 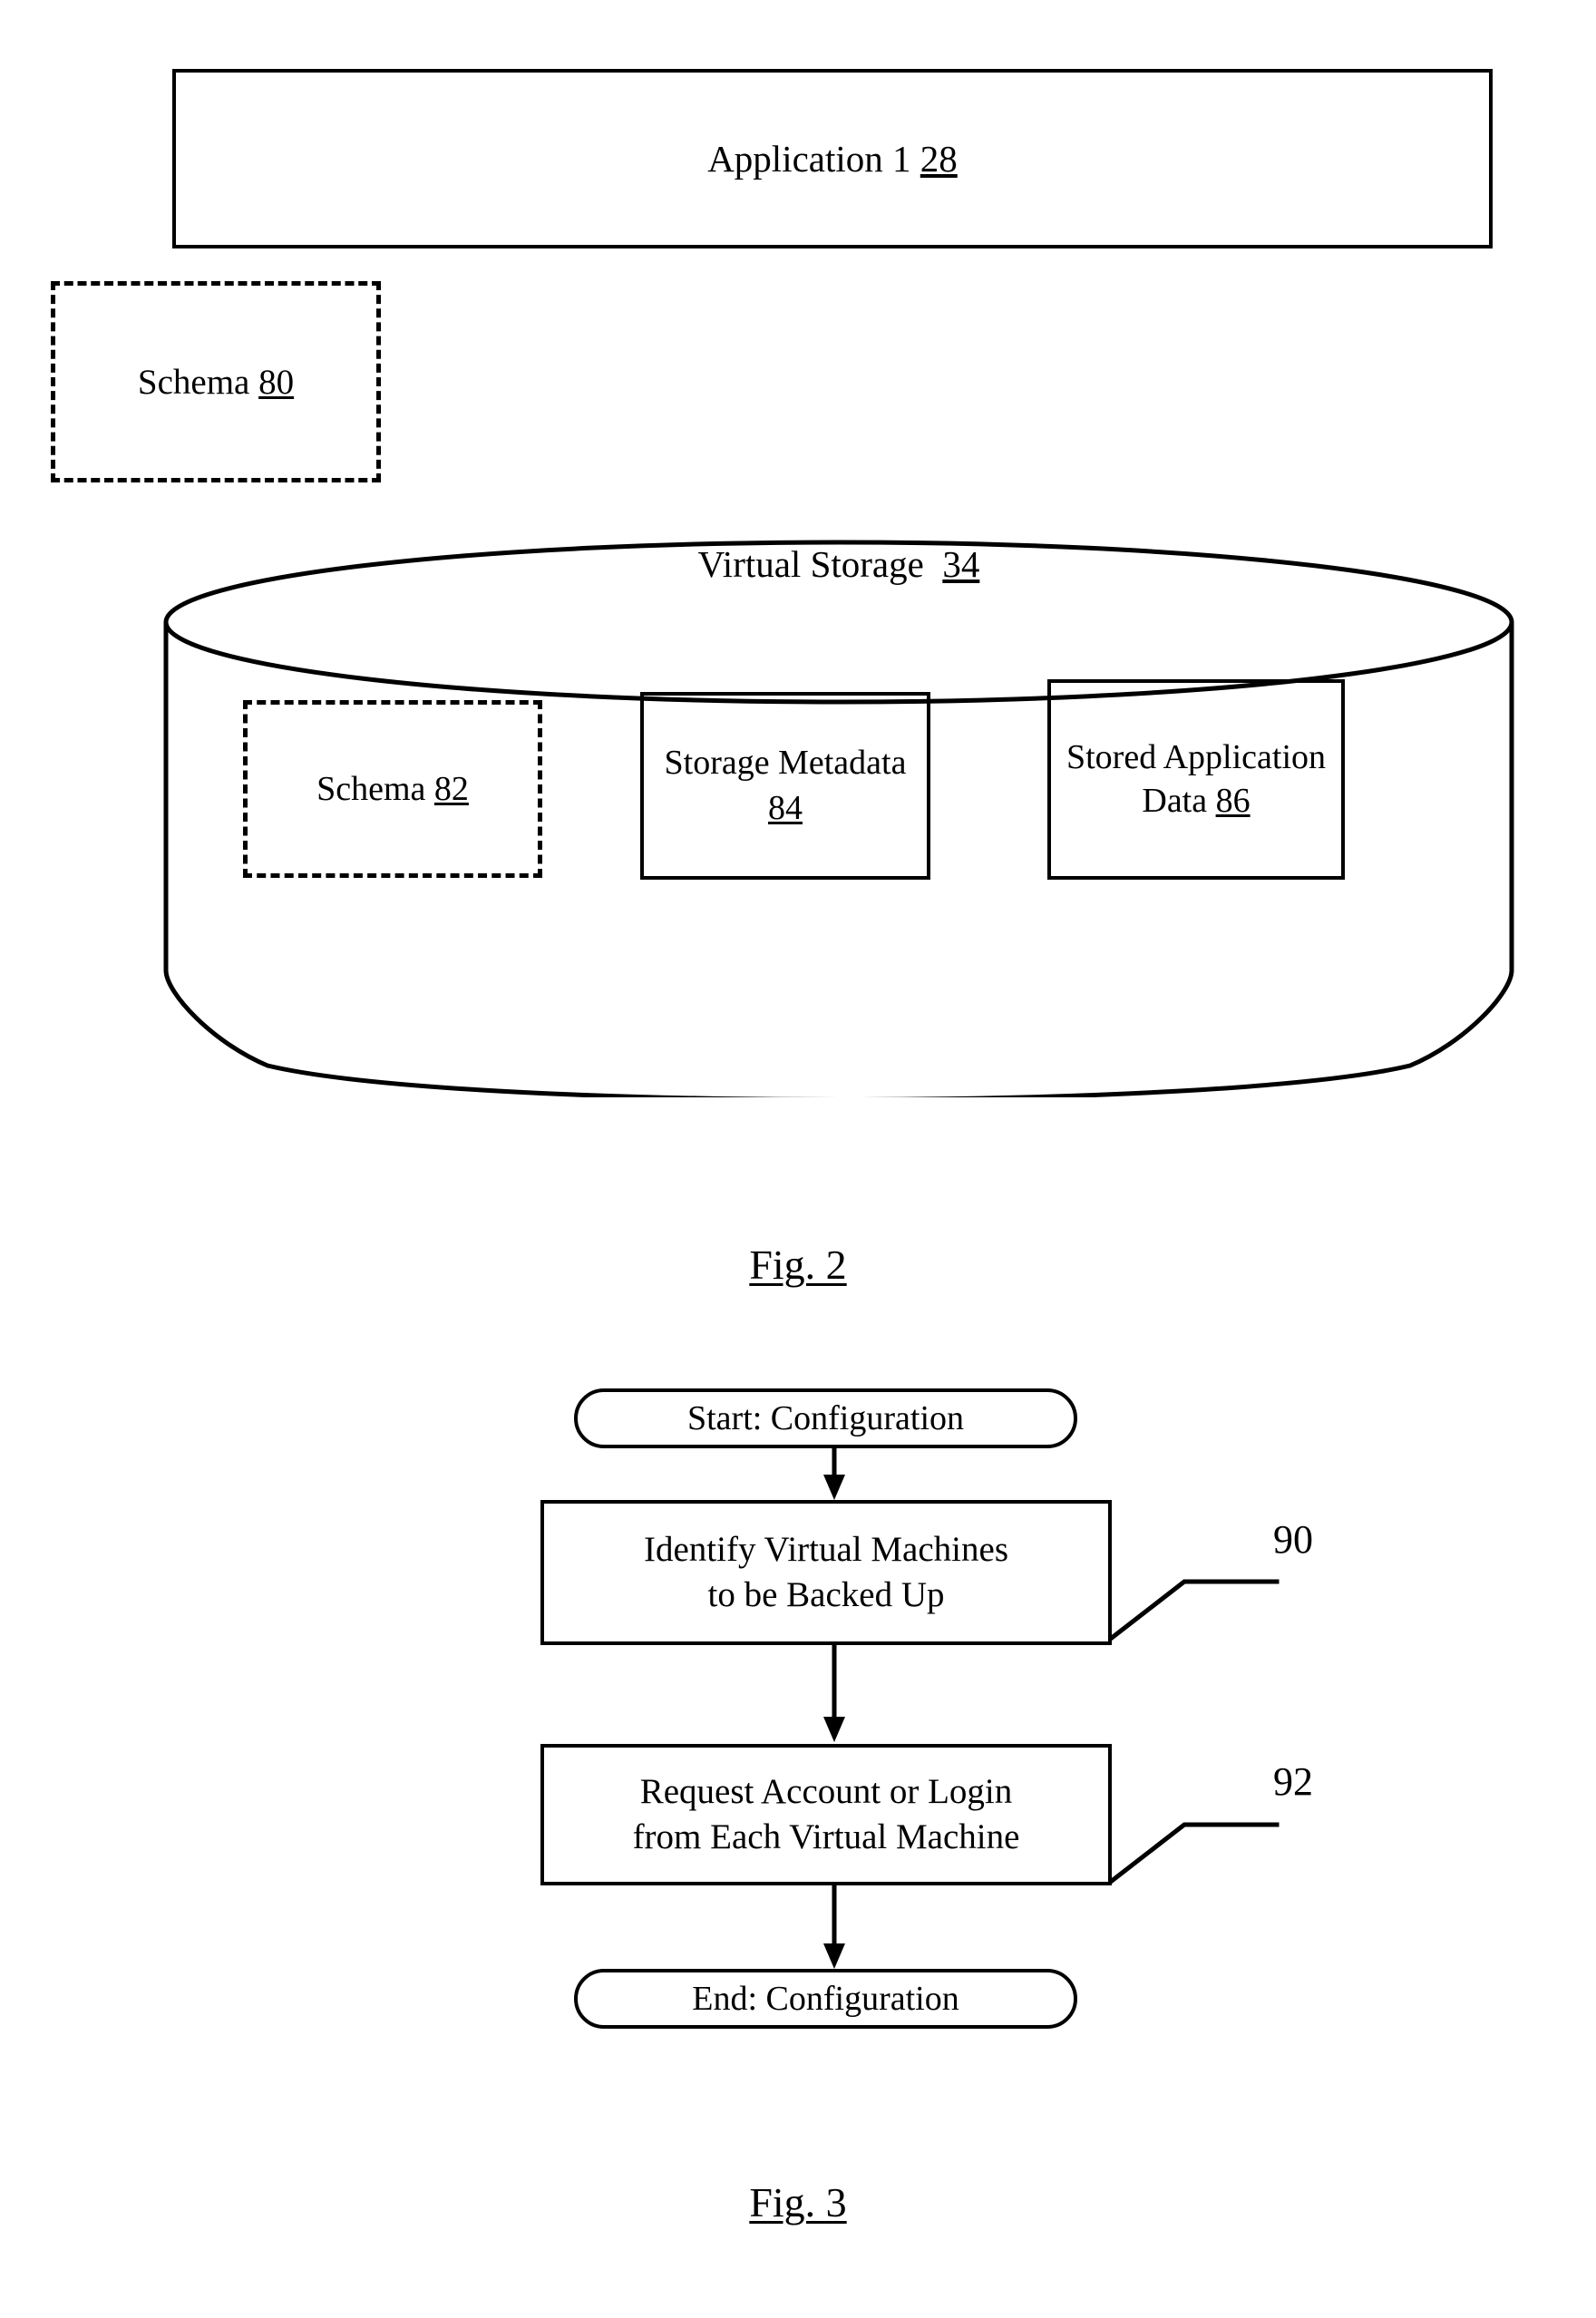 I want to click on storage-metadata-box: Storage Metadata 84, so click(x=785, y=786).